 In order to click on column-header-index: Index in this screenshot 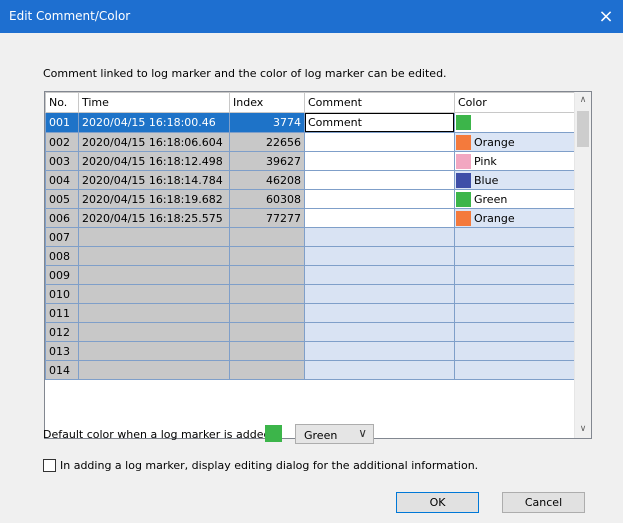, I will do `click(267, 102)`.